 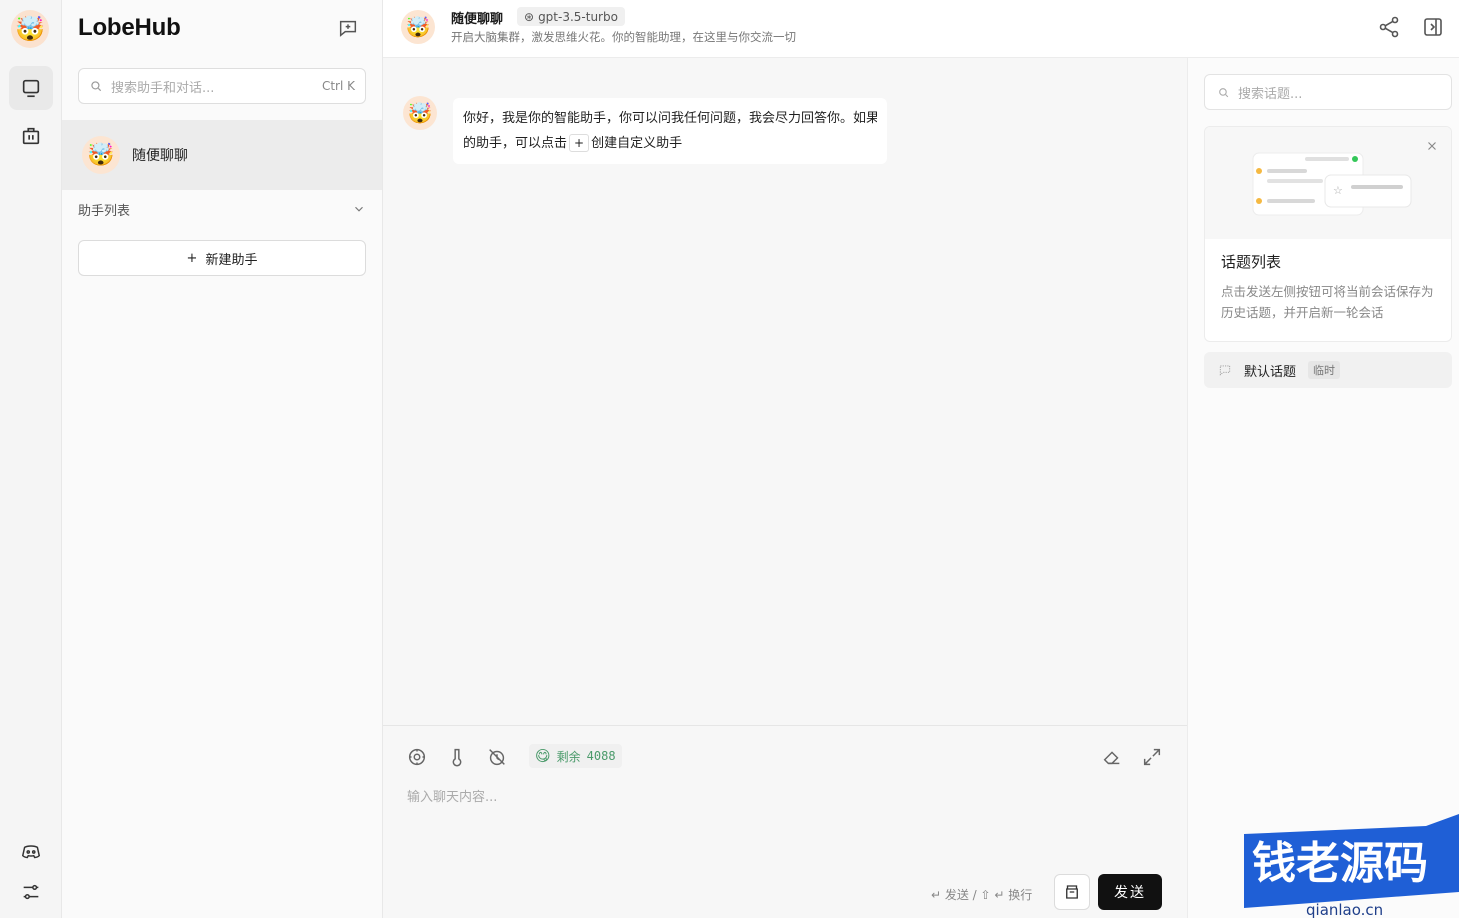 What do you see at coordinates (543, 756) in the screenshot?
I see `token-emoji: 😋` at bounding box center [543, 756].